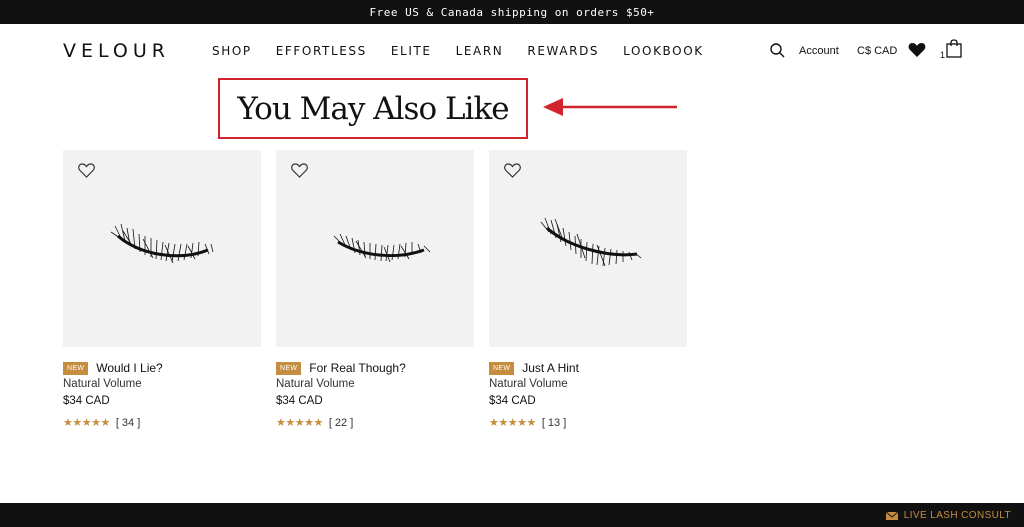 The height and width of the screenshot is (527, 1024). Describe the element at coordinates (357, 368) in the screenshot. I see `product-name: For Real Though?` at that location.